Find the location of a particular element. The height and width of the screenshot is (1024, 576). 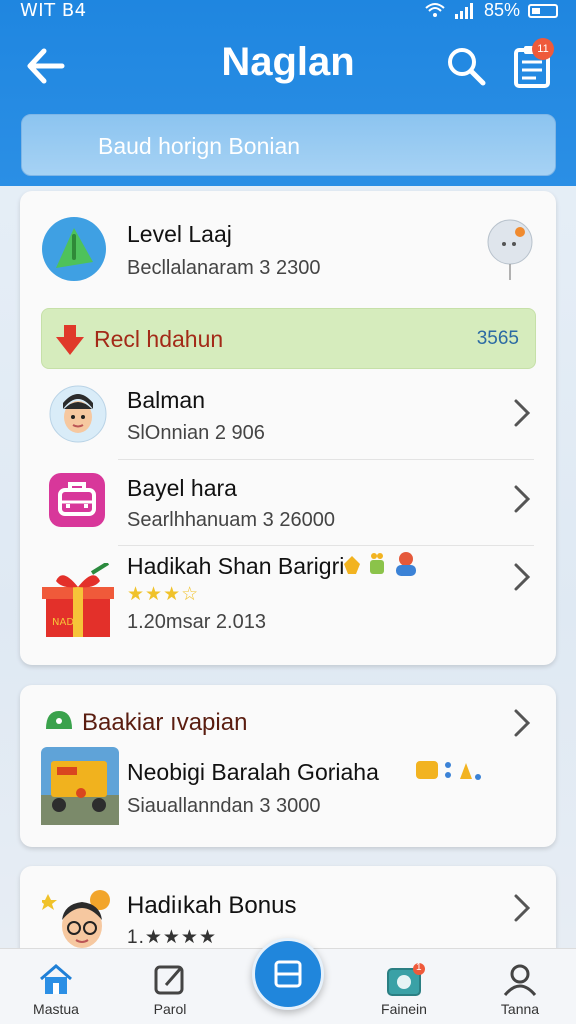

gift-box-icon: NAD is located at coordinates (78, 600).